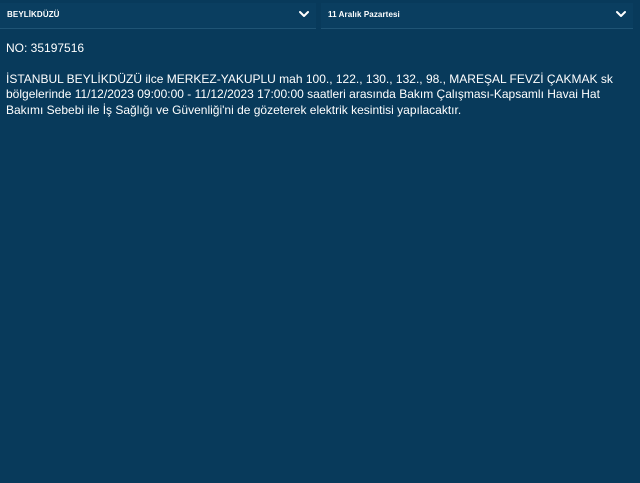 The width and height of the screenshot is (640, 483). What do you see at coordinates (33, 14) in the screenshot?
I see `district-select-value: BEYLİKDÜZÜ` at bounding box center [33, 14].